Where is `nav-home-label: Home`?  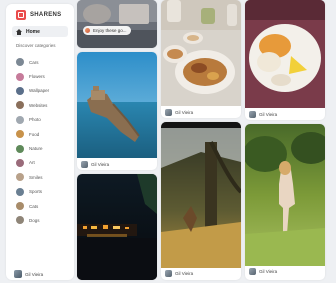 nav-home-label: Home is located at coordinates (33, 31).